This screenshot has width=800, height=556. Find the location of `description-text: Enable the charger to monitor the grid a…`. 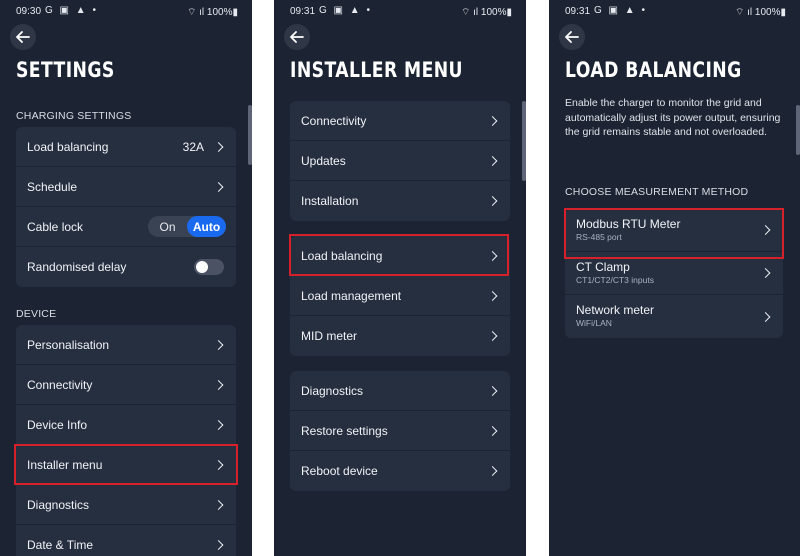

description-text: Enable the charger to monitor the grid a… is located at coordinates (673, 117).